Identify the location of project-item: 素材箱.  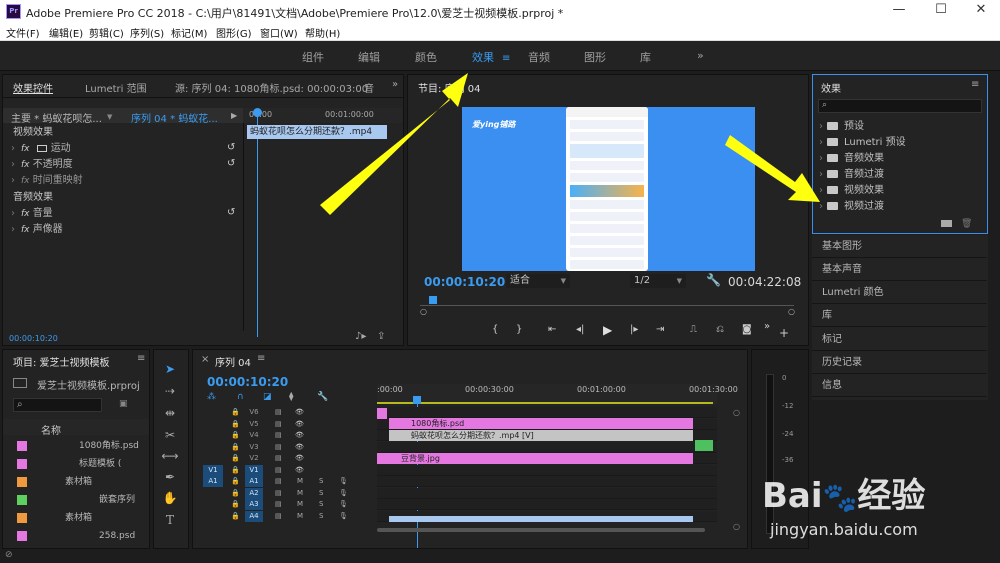
(76, 482).